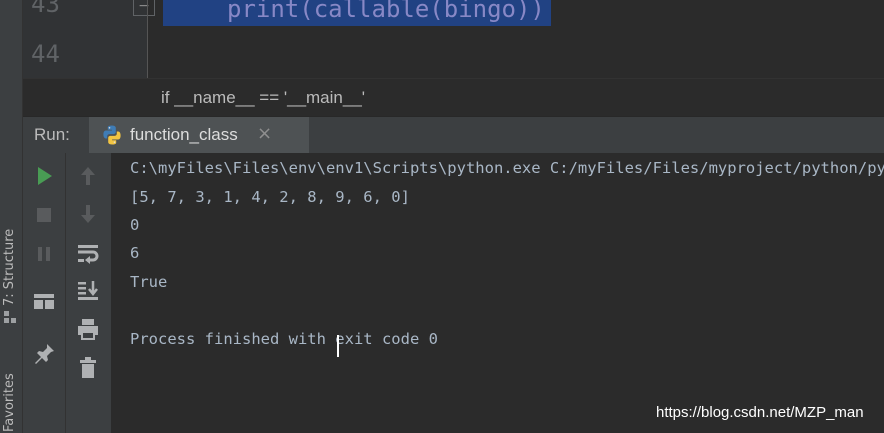 The image size is (884, 433). What do you see at coordinates (44, 354) in the screenshot?
I see `pin-icon` at bounding box center [44, 354].